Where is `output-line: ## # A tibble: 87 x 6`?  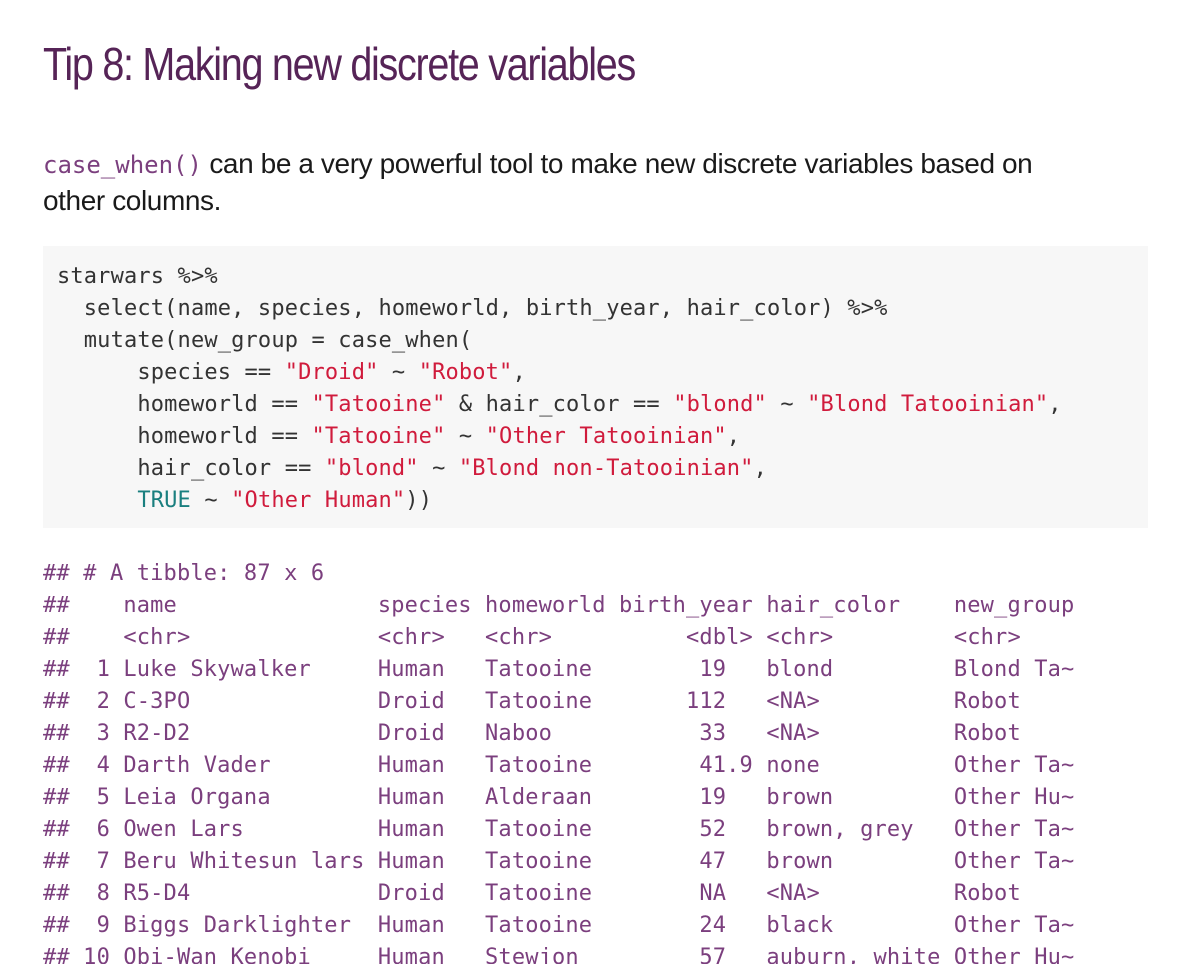 output-line: ## # A tibble: 87 x 6 is located at coordinates (184, 573).